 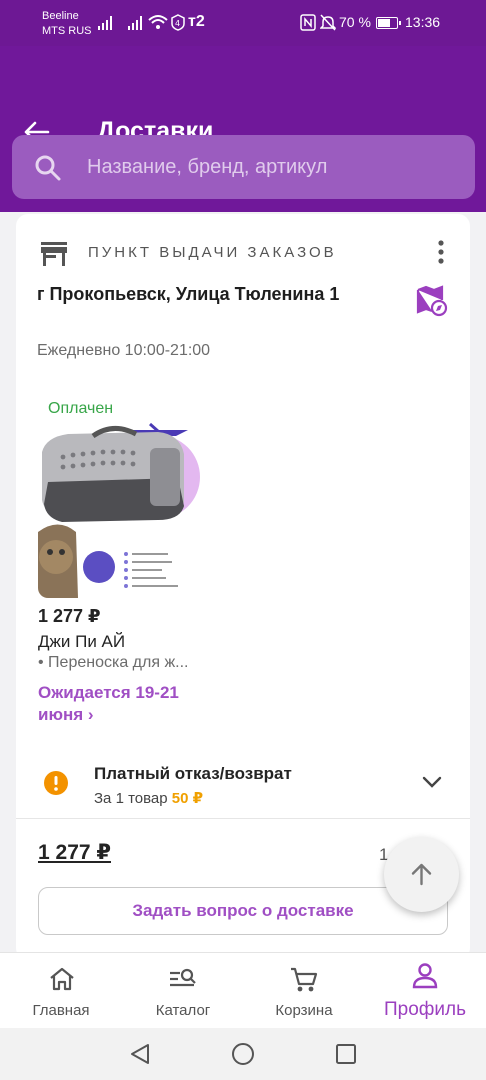 What do you see at coordinates (425, 1009) in the screenshot?
I see `nav-profile-label: Профиль` at bounding box center [425, 1009].